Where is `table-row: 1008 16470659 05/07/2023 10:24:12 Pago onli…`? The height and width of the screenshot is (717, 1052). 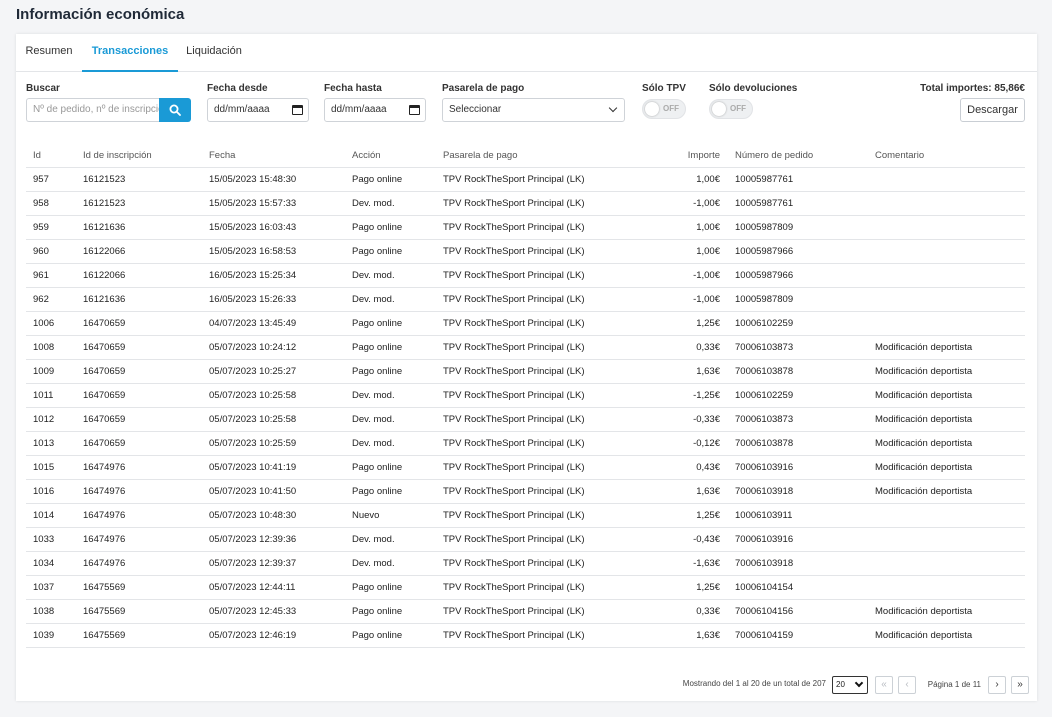
table-row: 1008 16470659 05/07/2023 10:24:12 Pago onli… is located at coordinates (525, 348).